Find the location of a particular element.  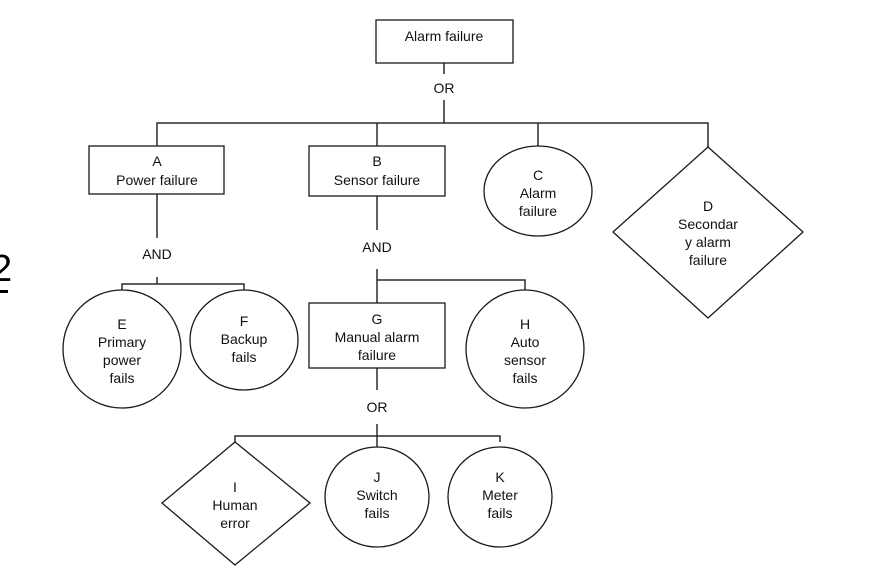

node-i-line-1: I is located at coordinates (235, 487).